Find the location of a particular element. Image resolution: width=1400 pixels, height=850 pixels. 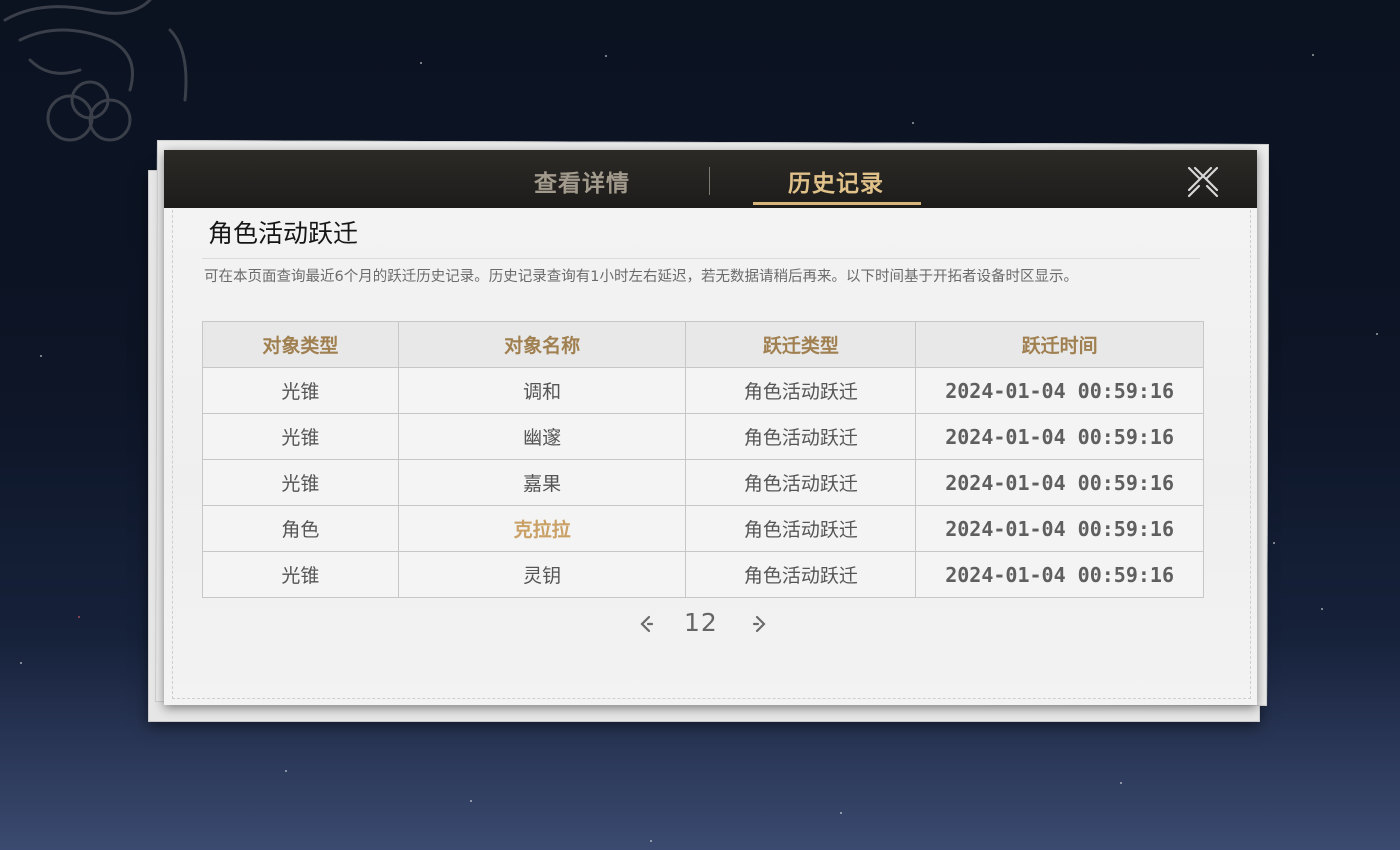

cell-name: 幽邃 is located at coordinates (542, 436).